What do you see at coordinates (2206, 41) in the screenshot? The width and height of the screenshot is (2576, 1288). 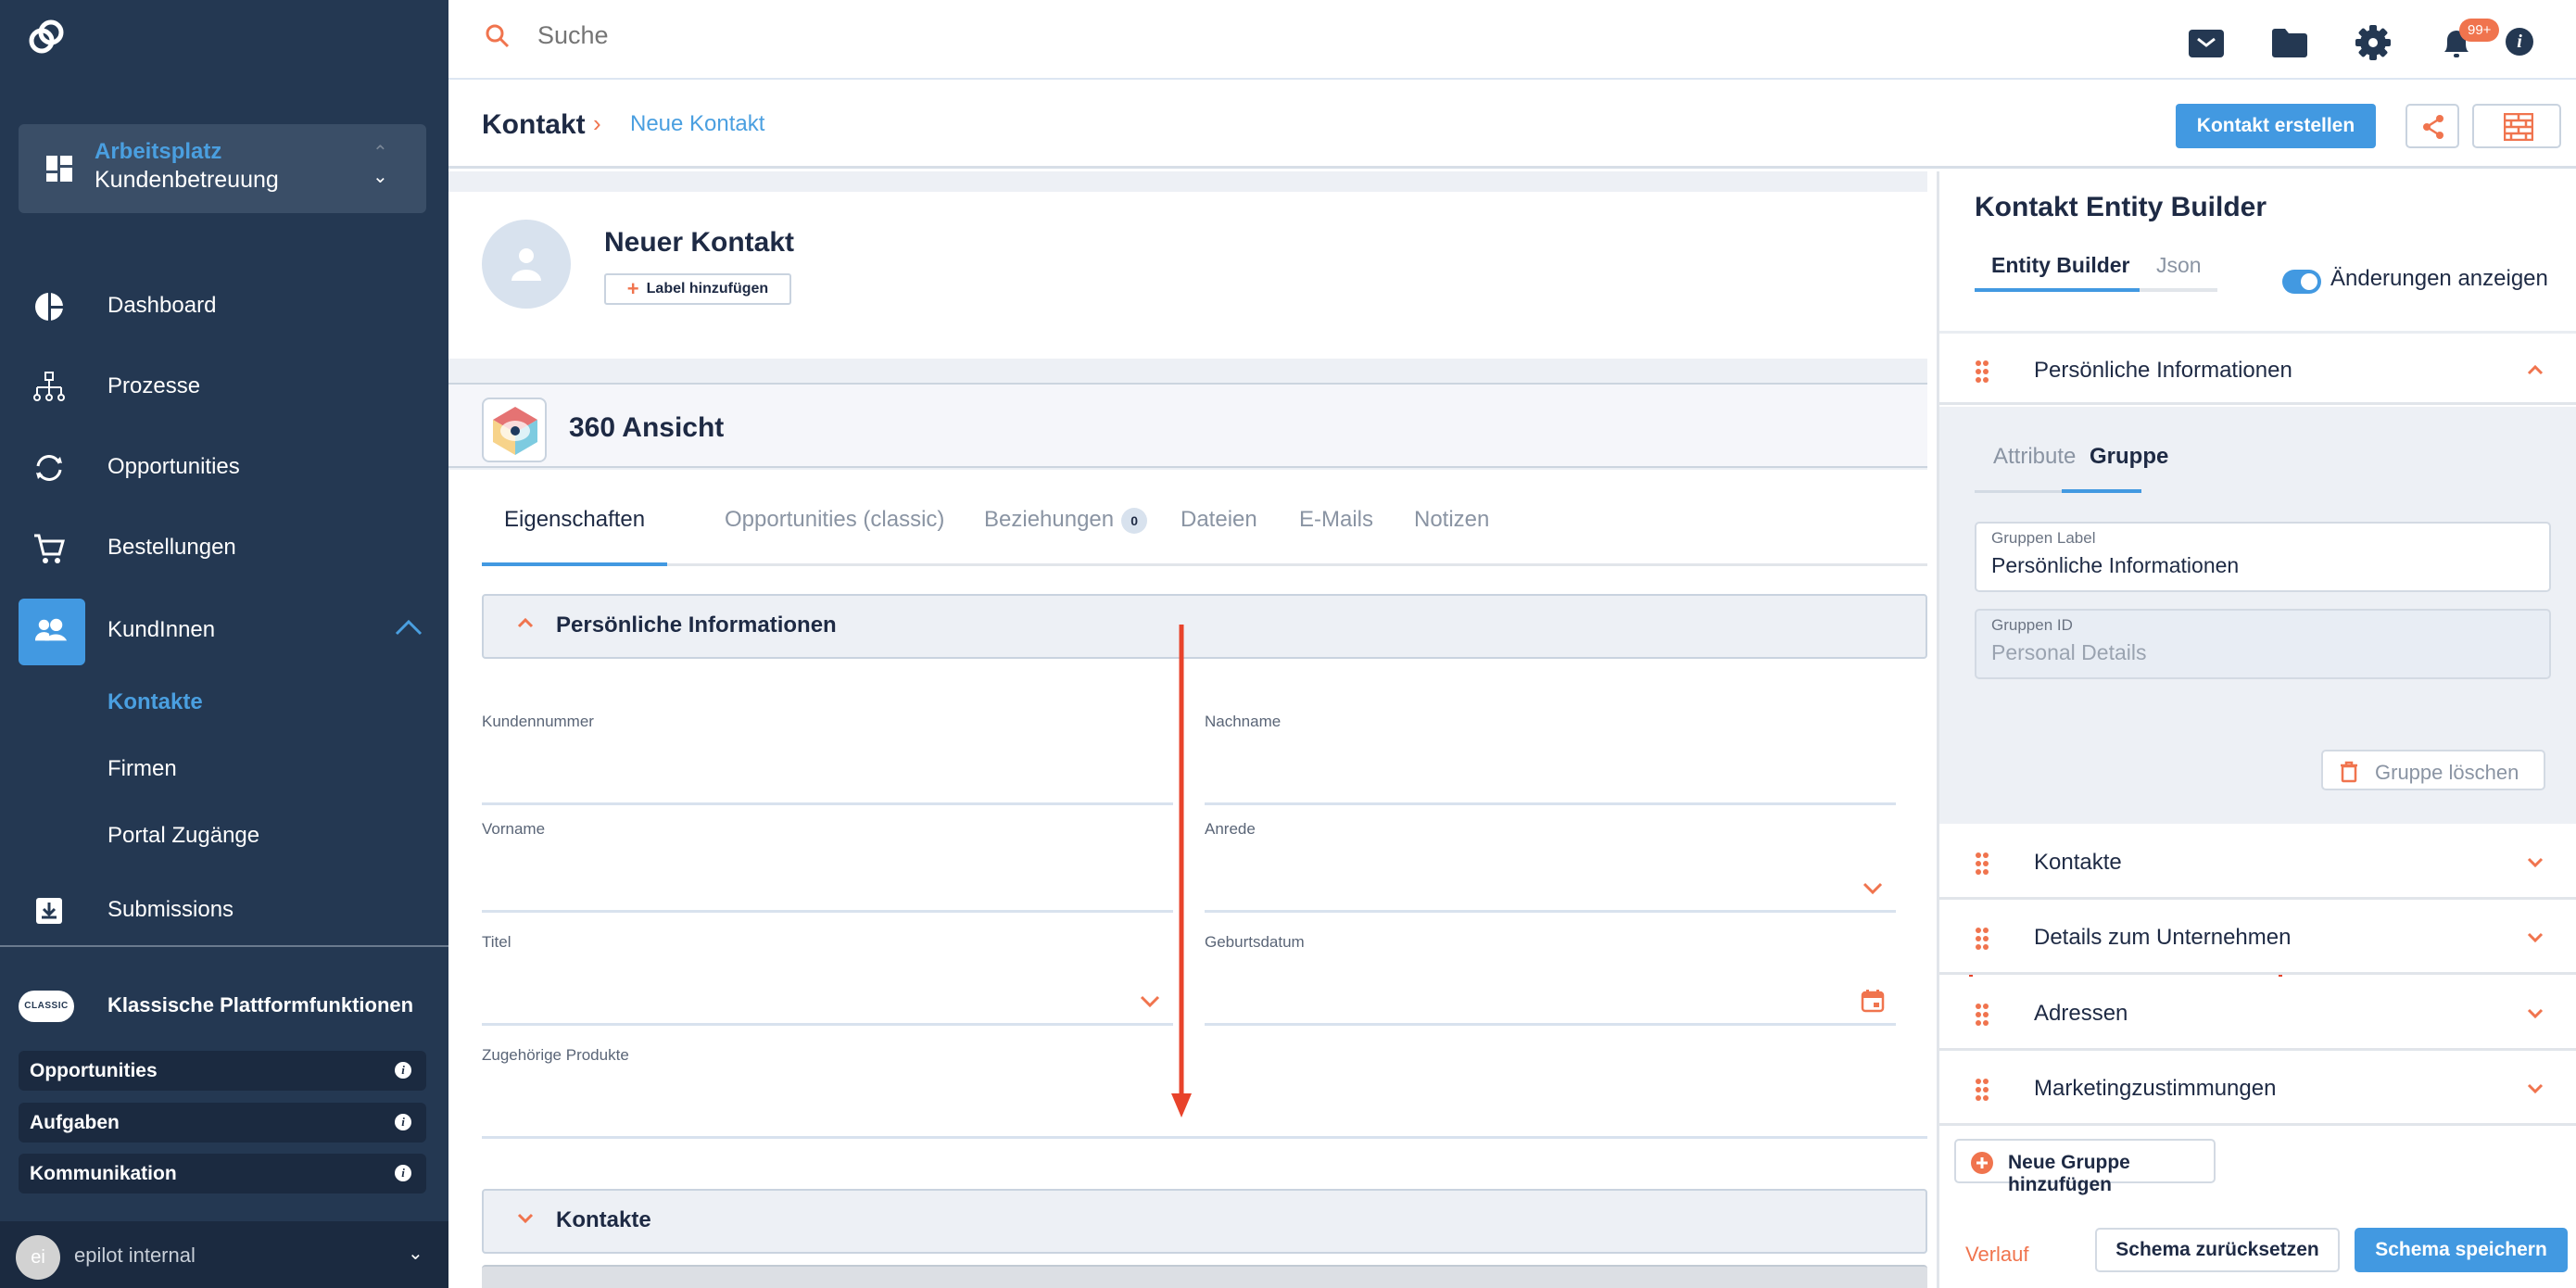 I see `mail-icon` at bounding box center [2206, 41].